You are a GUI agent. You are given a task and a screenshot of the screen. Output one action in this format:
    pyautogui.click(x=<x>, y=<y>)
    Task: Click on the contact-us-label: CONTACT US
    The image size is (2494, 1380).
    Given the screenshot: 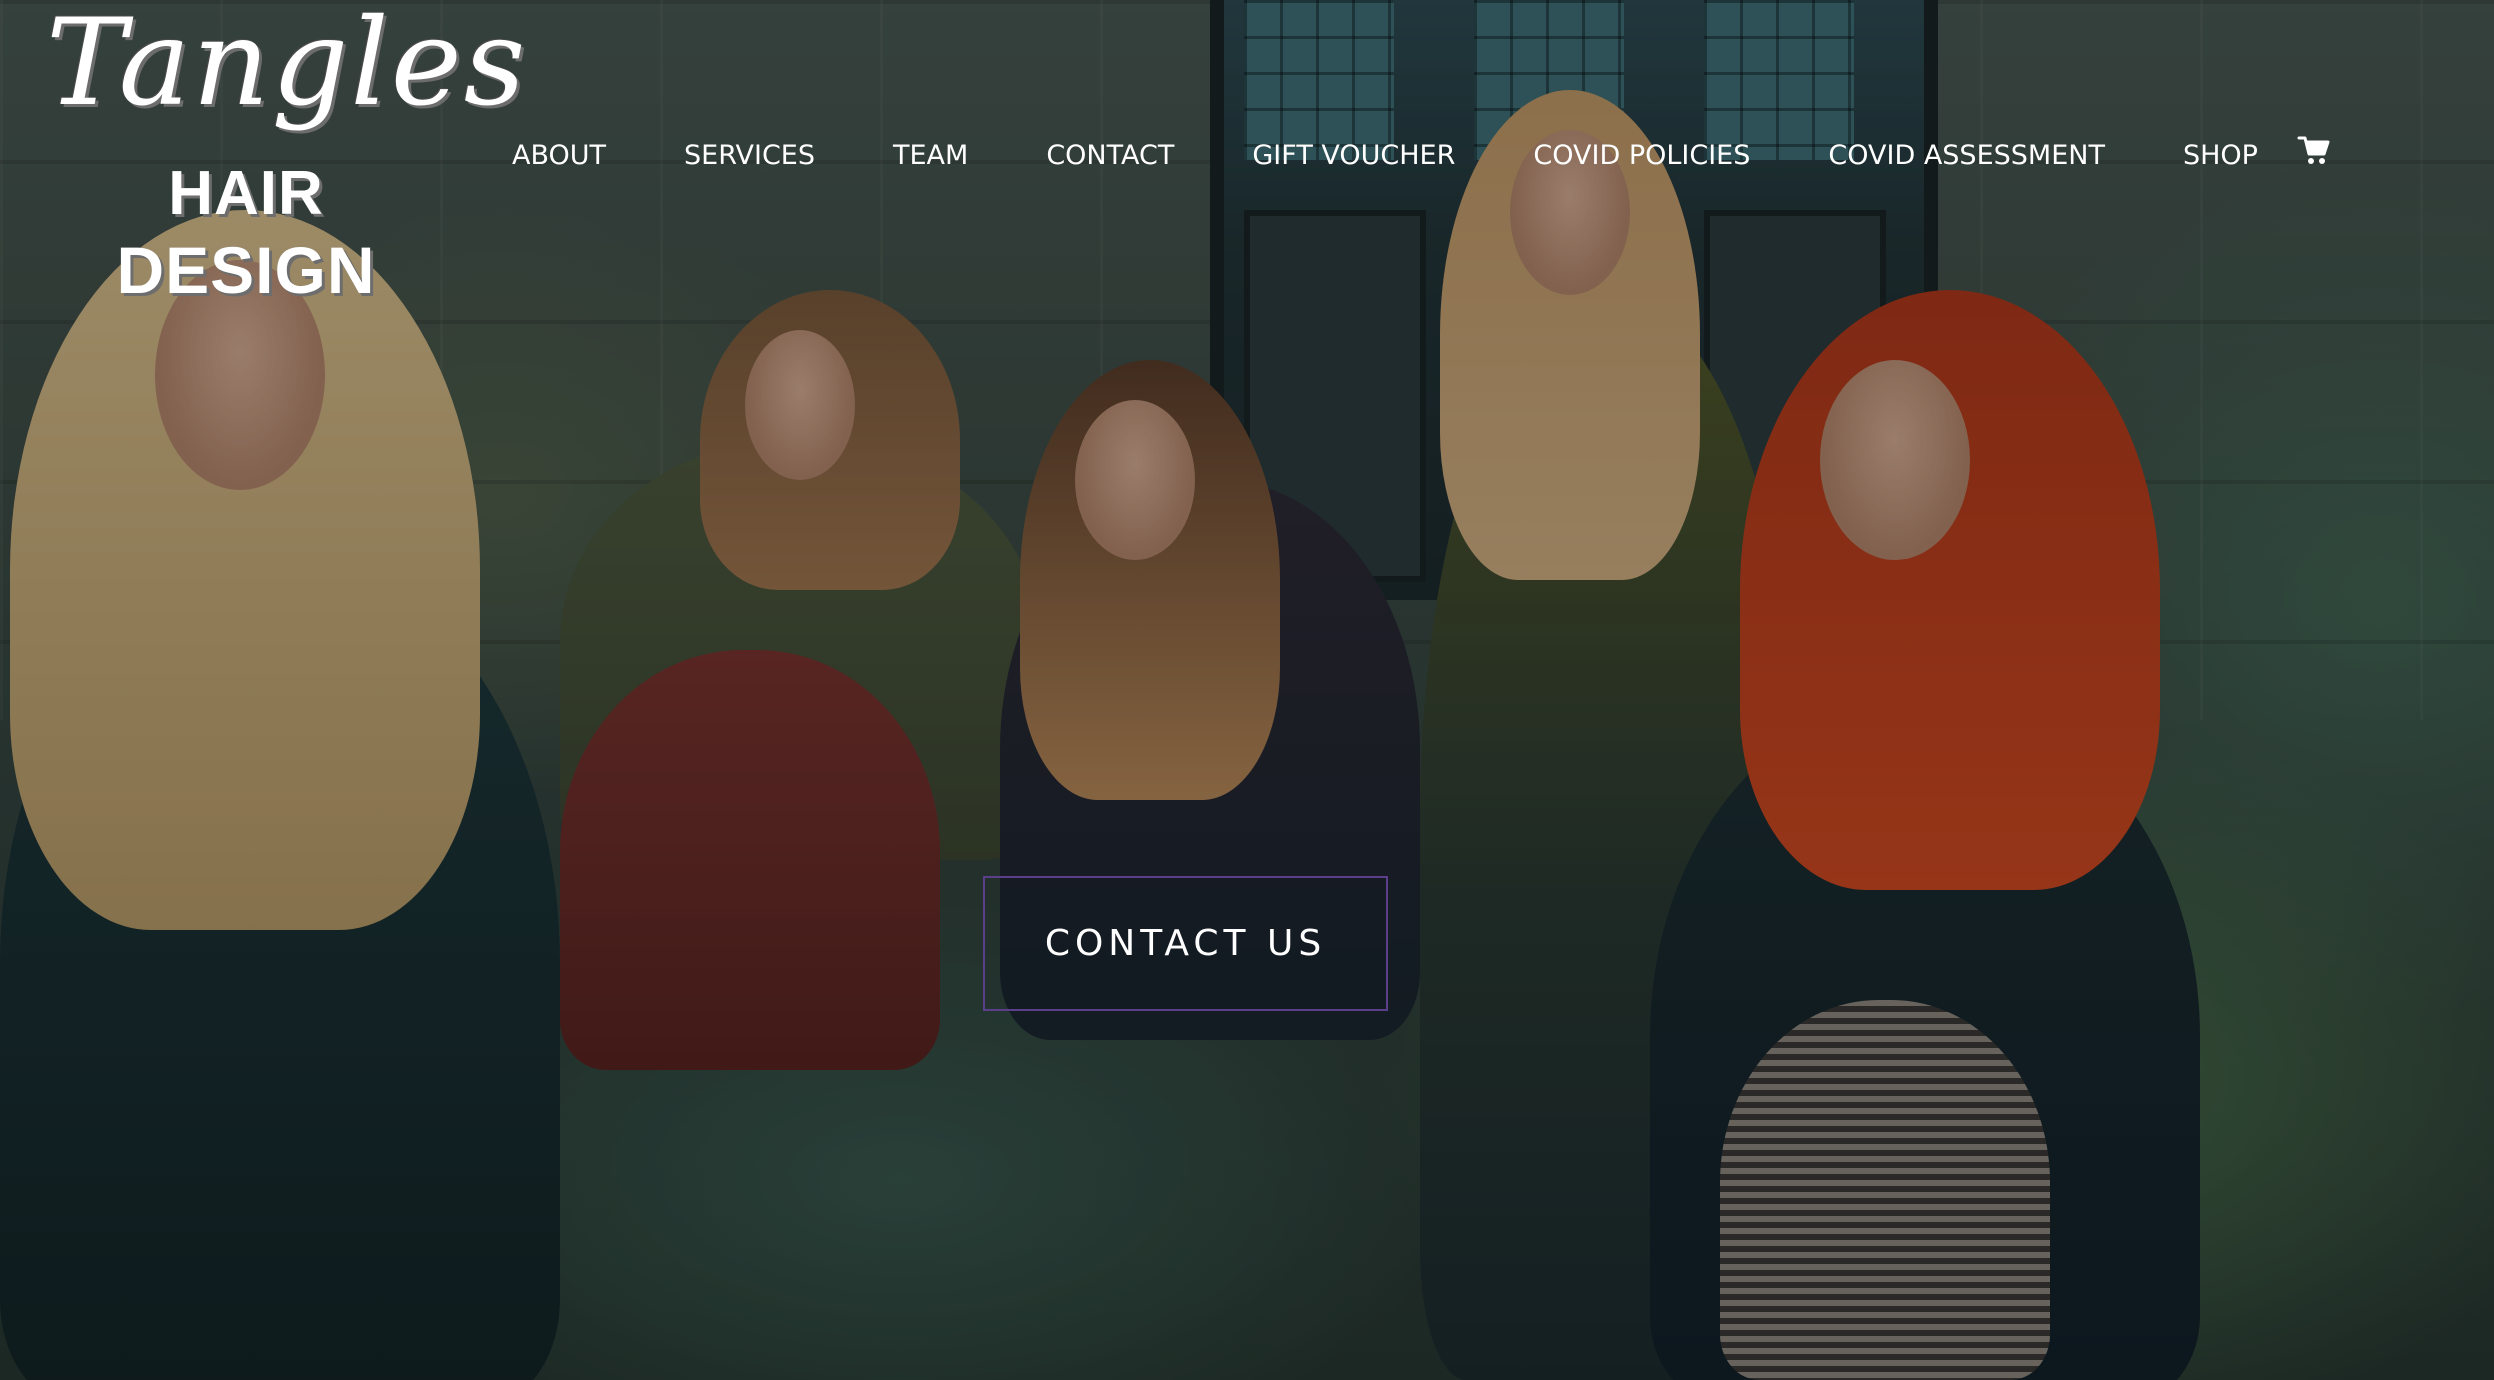 What is the action you would take?
    pyautogui.click(x=1185, y=943)
    